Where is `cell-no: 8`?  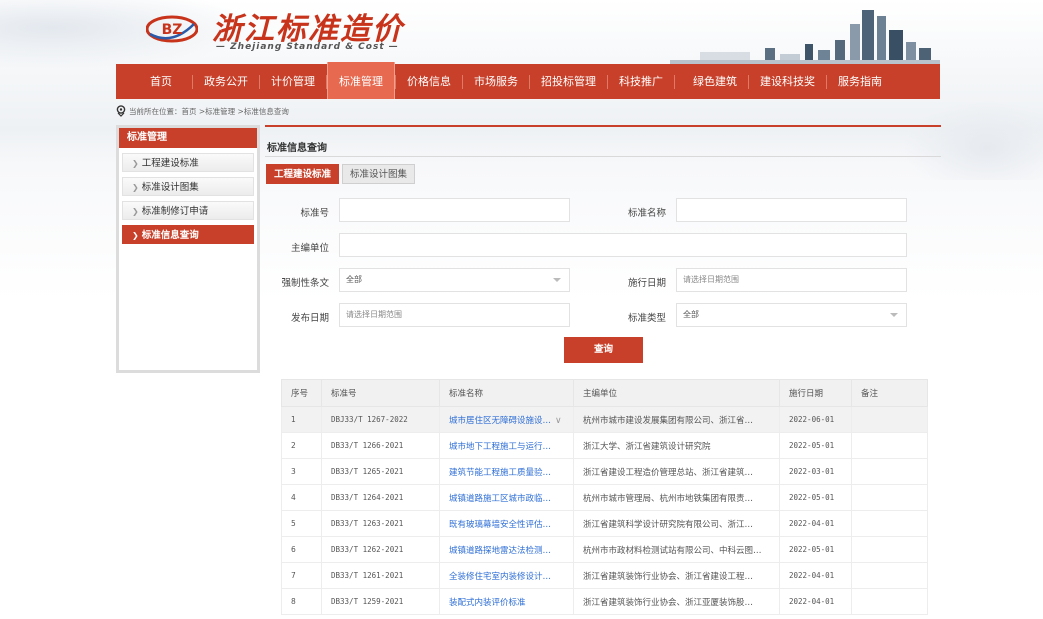
cell-no: 8 is located at coordinates (301, 601).